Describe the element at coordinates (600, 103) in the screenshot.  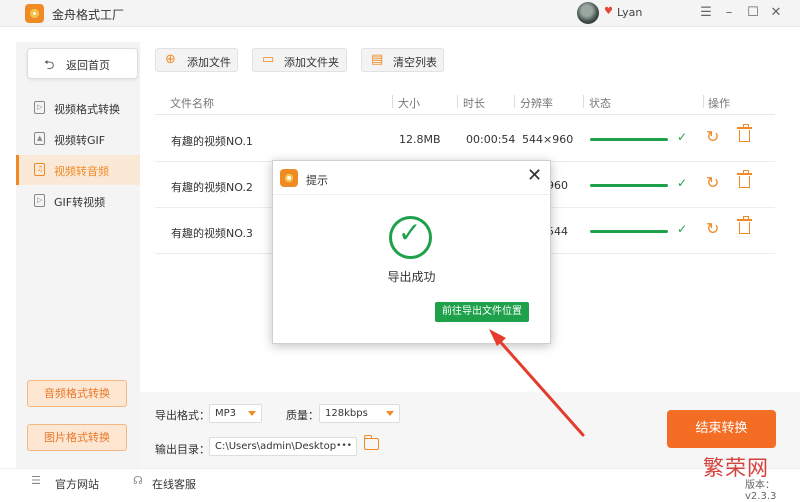
I see `column-header-status: 状态` at that location.